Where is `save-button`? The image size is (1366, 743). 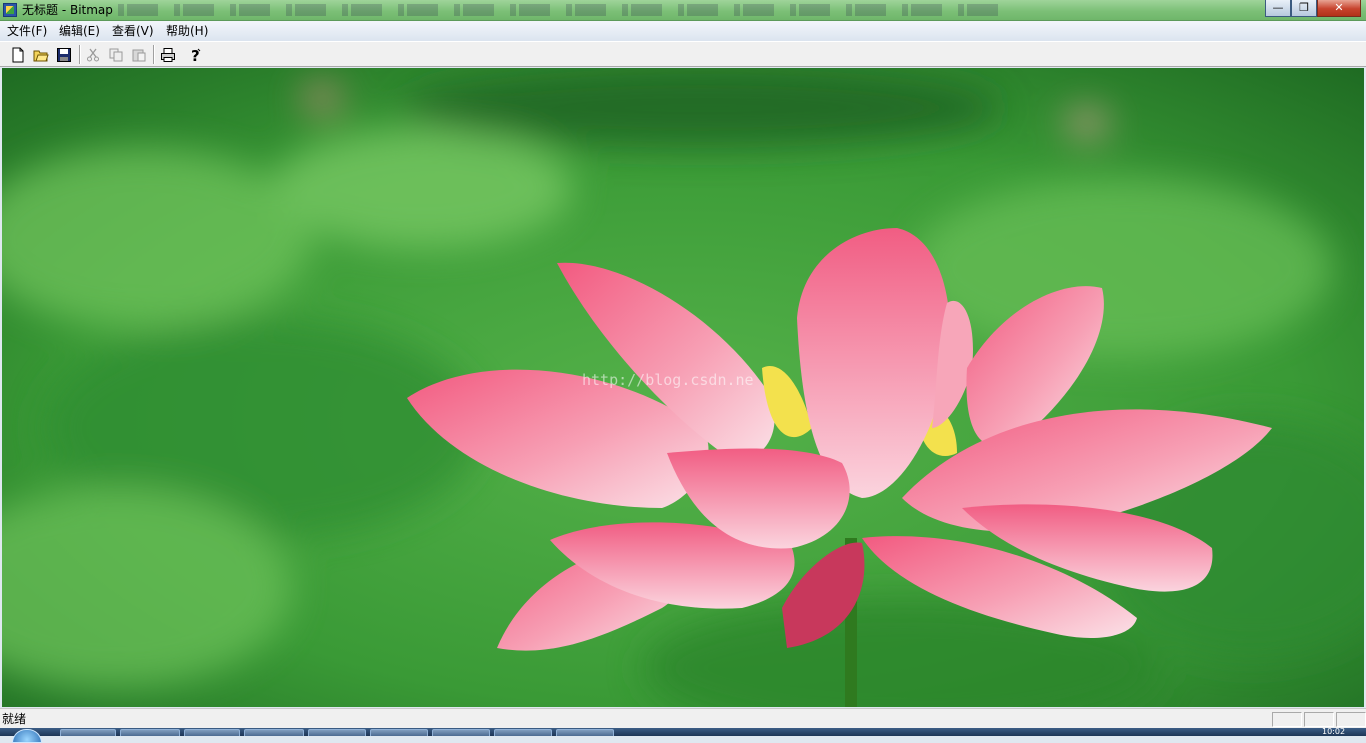 save-button is located at coordinates (64, 54).